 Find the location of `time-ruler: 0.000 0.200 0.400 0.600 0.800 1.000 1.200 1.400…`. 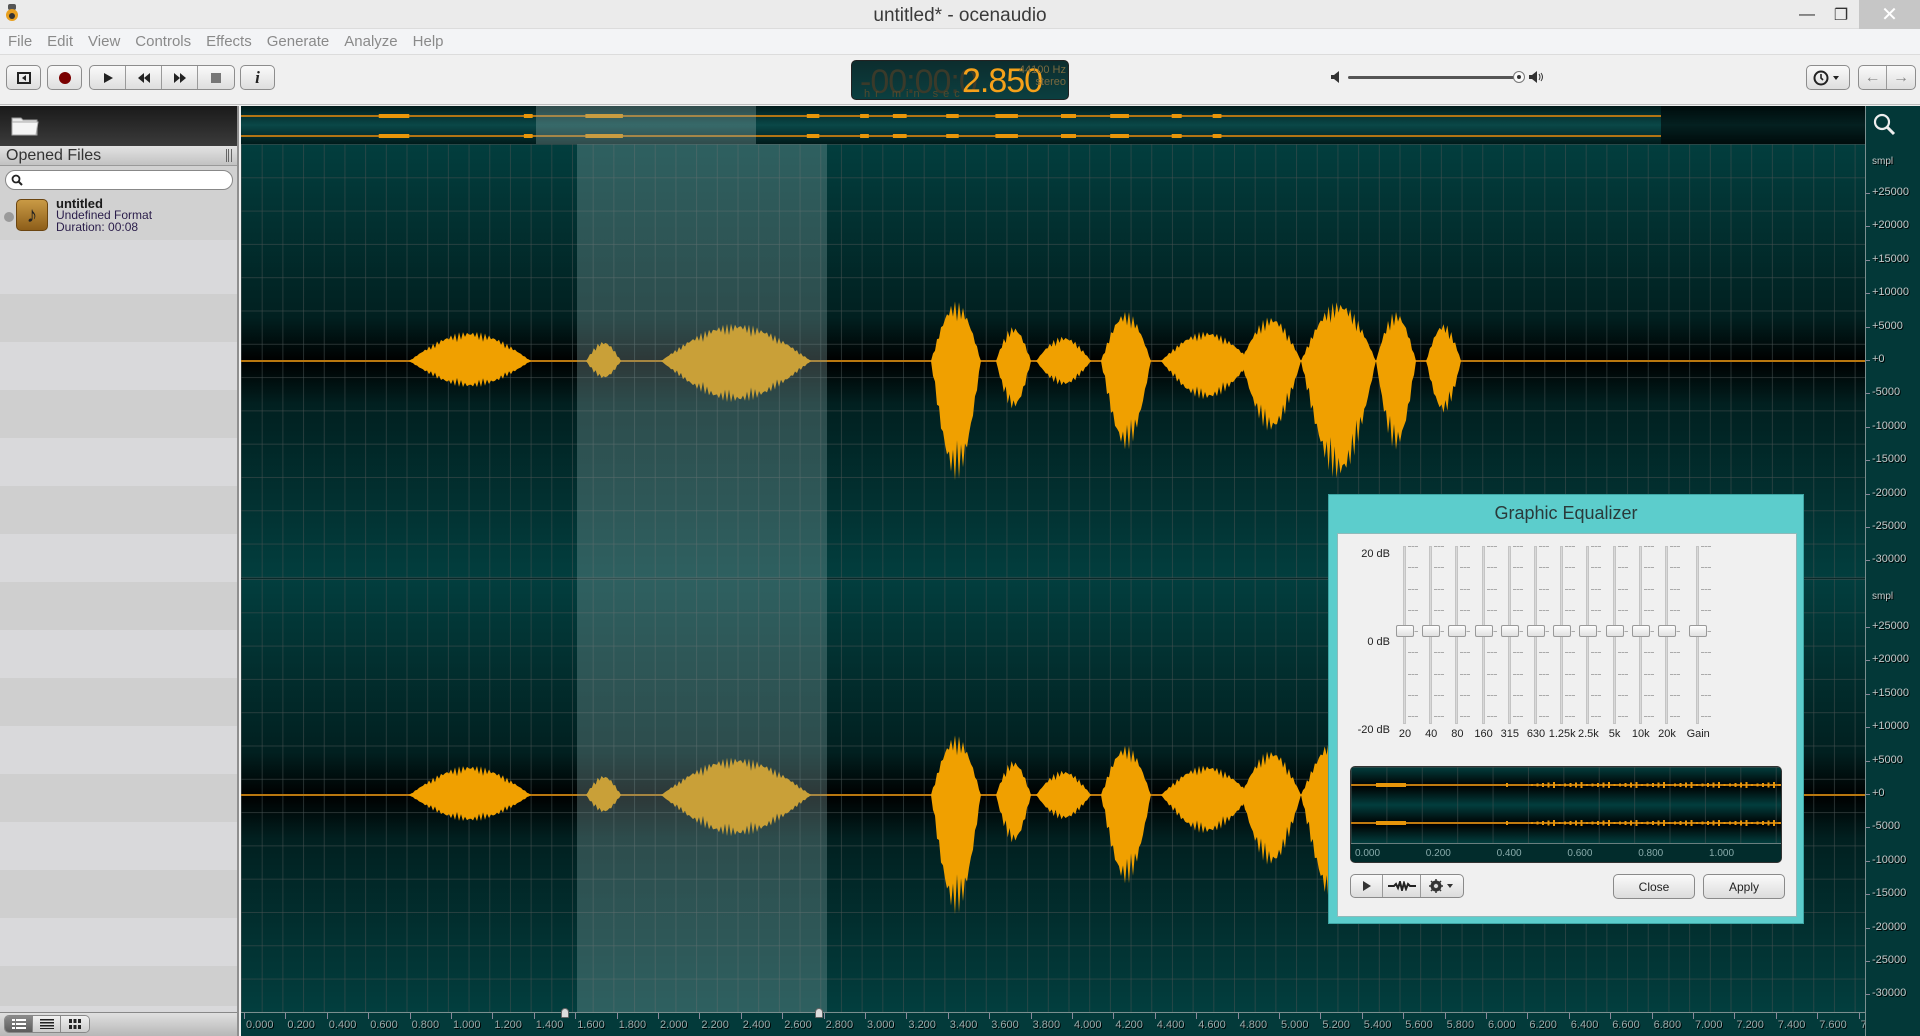

time-ruler: 0.000 0.200 0.400 0.600 0.800 1.000 1.200 1.400… is located at coordinates (1053, 1022).